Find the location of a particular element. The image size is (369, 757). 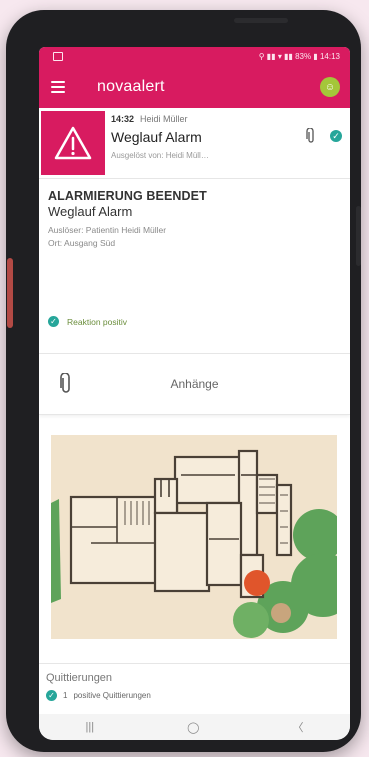

attachments-button: Anhänge is located at coordinates (194, 384).